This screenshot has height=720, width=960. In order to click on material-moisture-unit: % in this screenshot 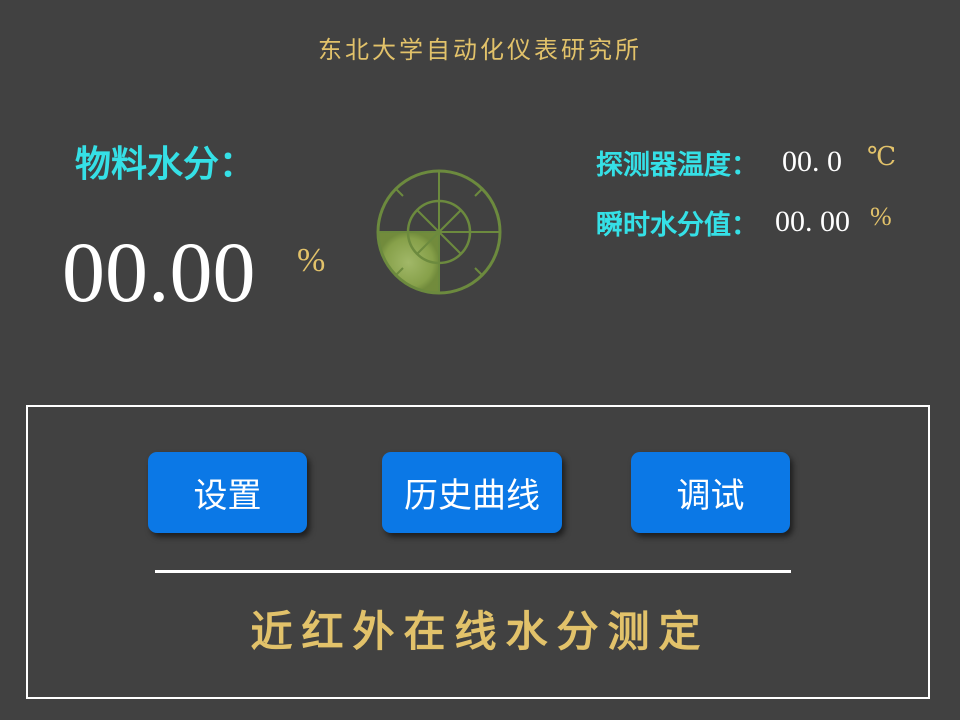, I will do `click(311, 260)`.